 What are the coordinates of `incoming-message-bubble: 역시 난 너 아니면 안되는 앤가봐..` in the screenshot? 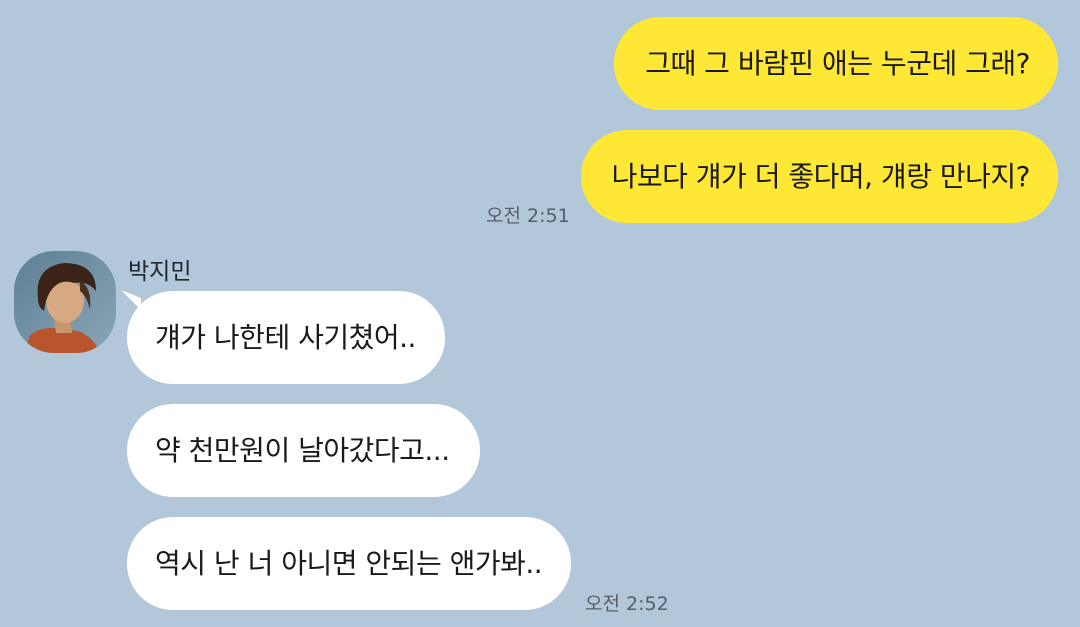 It's located at (349, 563).